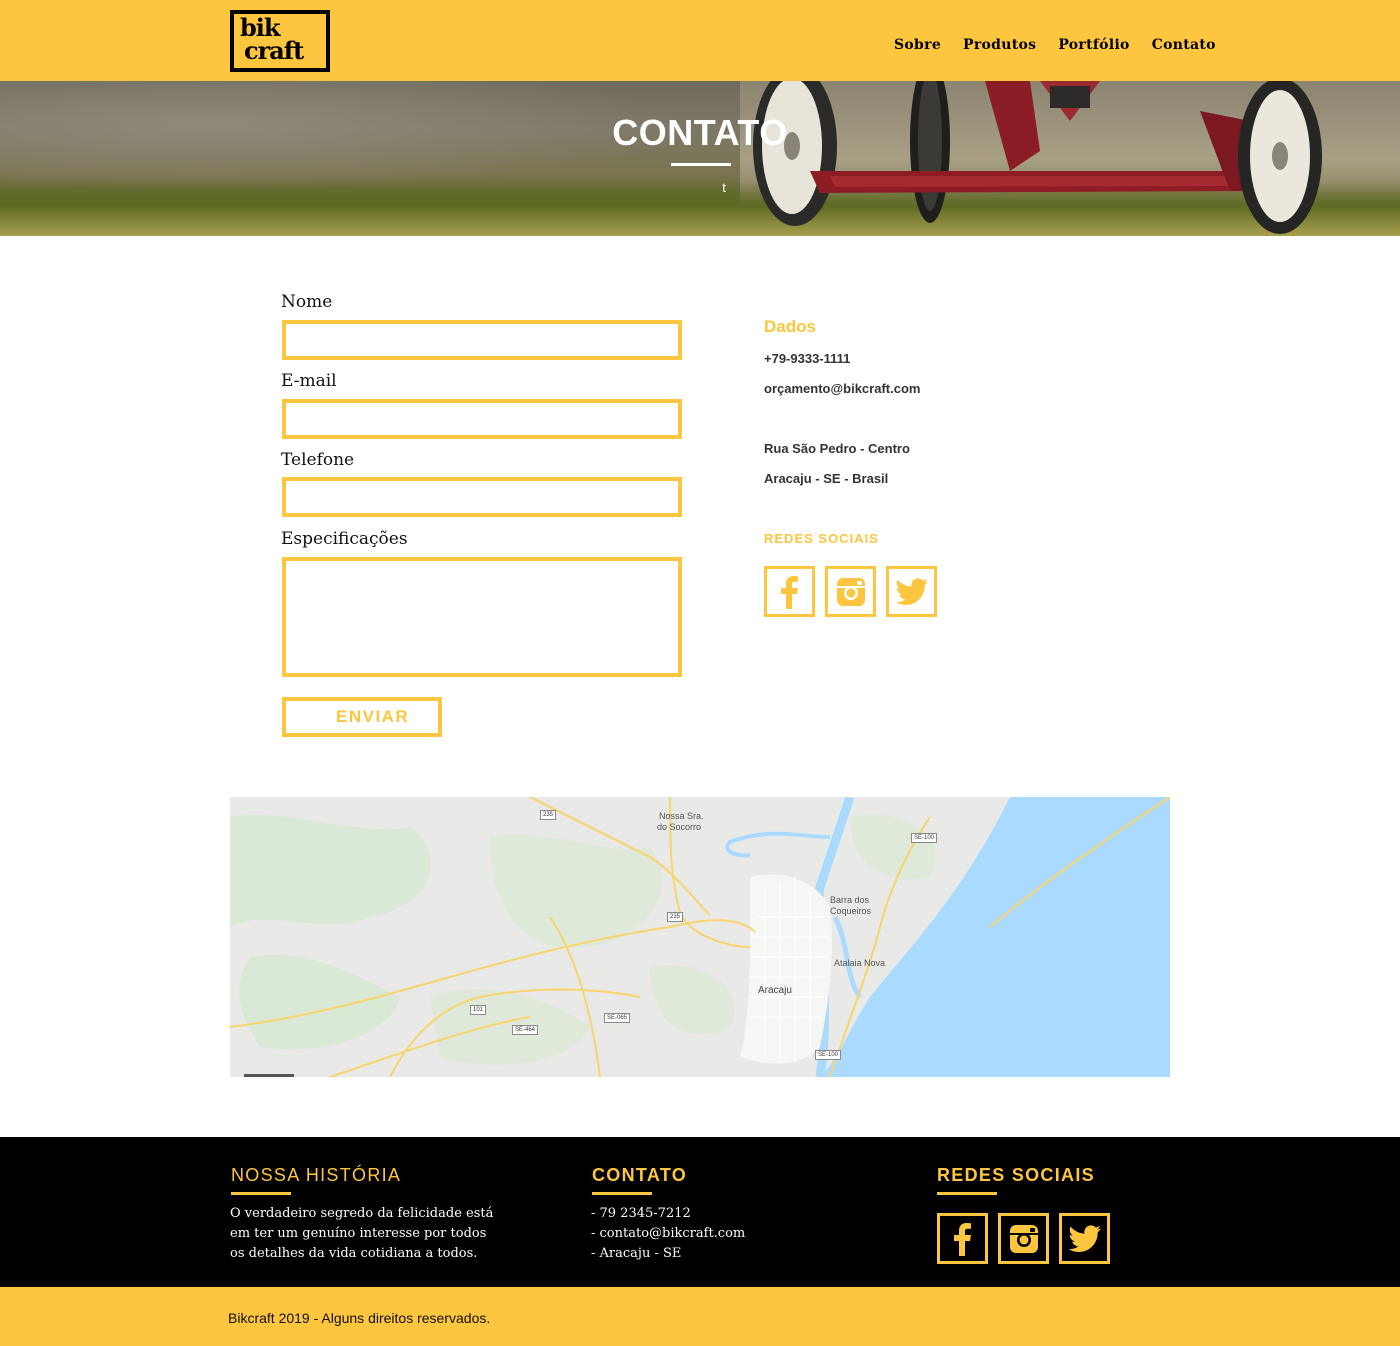 This screenshot has width=1400, height=1346. Describe the element at coordinates (700, 1316) in the screenshot. I see `copyright-bar` at that location.